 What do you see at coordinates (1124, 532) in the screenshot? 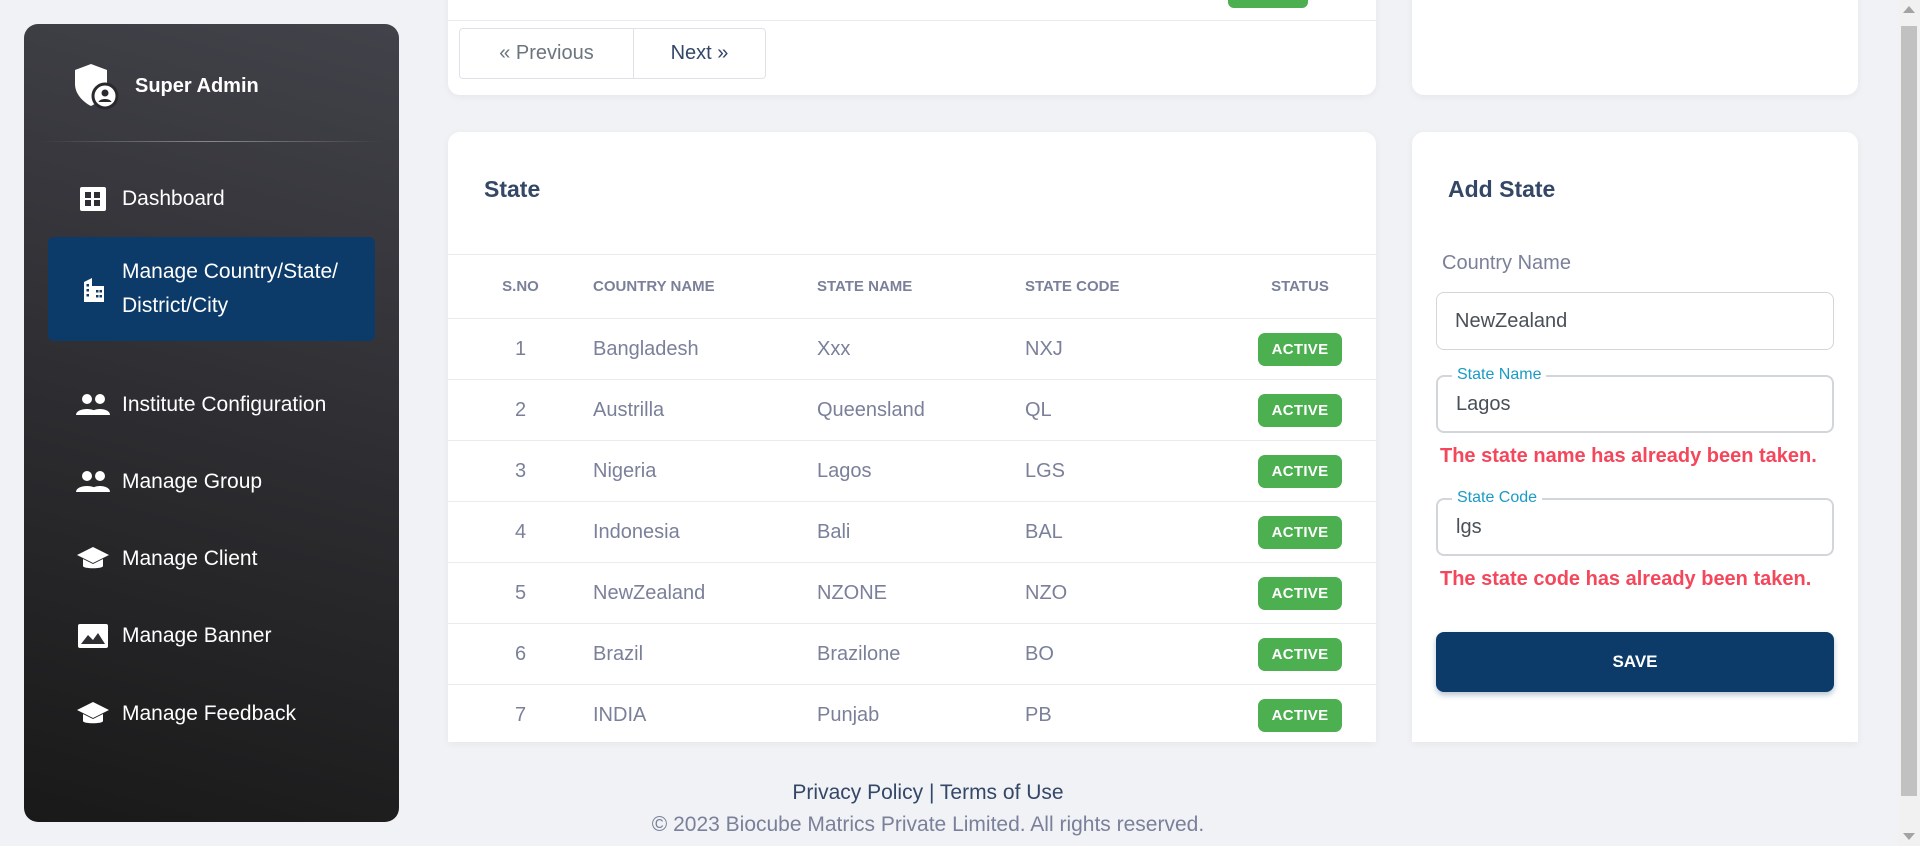
I see `cell-code: BAL` at bounding box center [1124, 532].